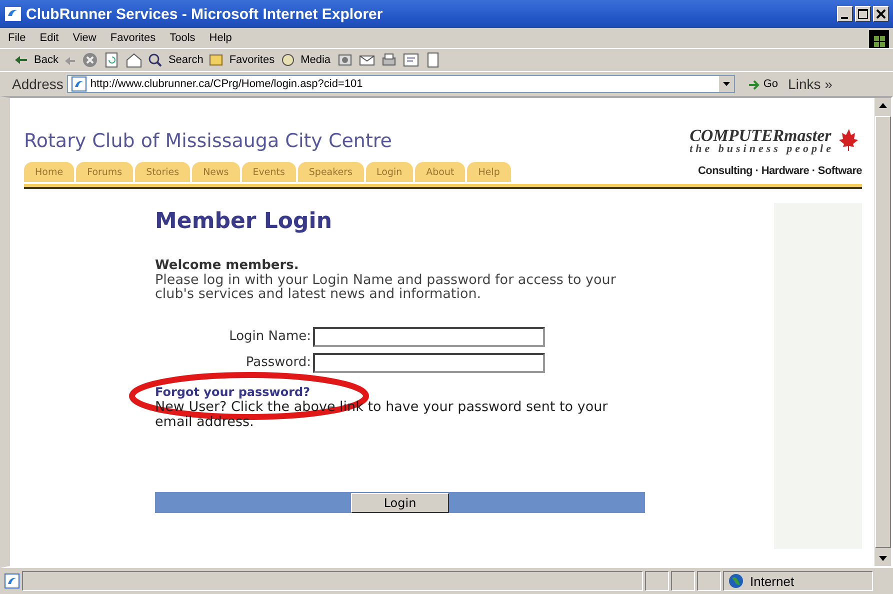  I want to click on logo-services: Consulting · Hardware · Software, so click(780, 171).